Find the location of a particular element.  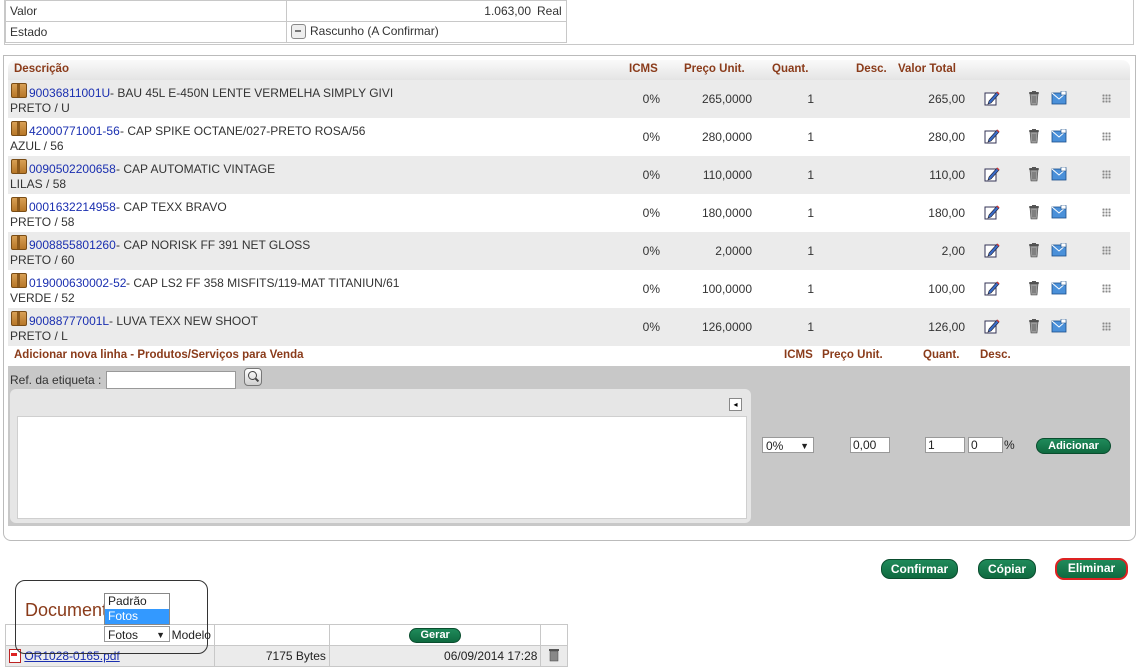

add-col-desc: Desc. is located at coordinates (995, 355).